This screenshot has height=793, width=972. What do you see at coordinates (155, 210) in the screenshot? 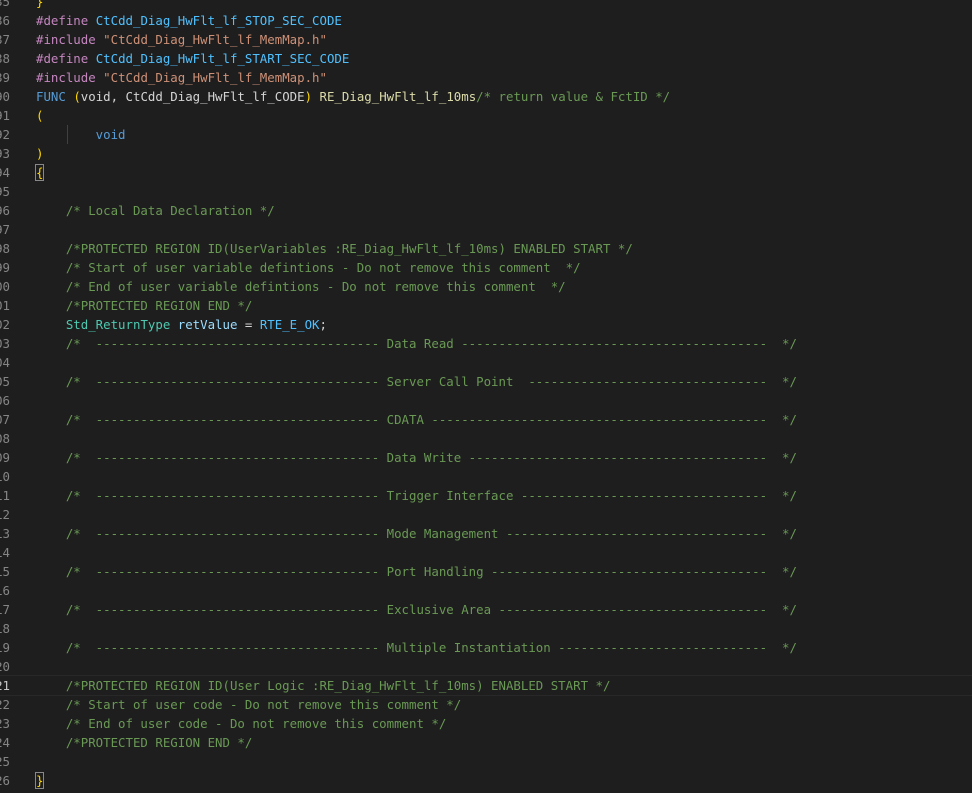
I see `code-text: /* Local Data Declaration */` at bounding box center [155, 210].